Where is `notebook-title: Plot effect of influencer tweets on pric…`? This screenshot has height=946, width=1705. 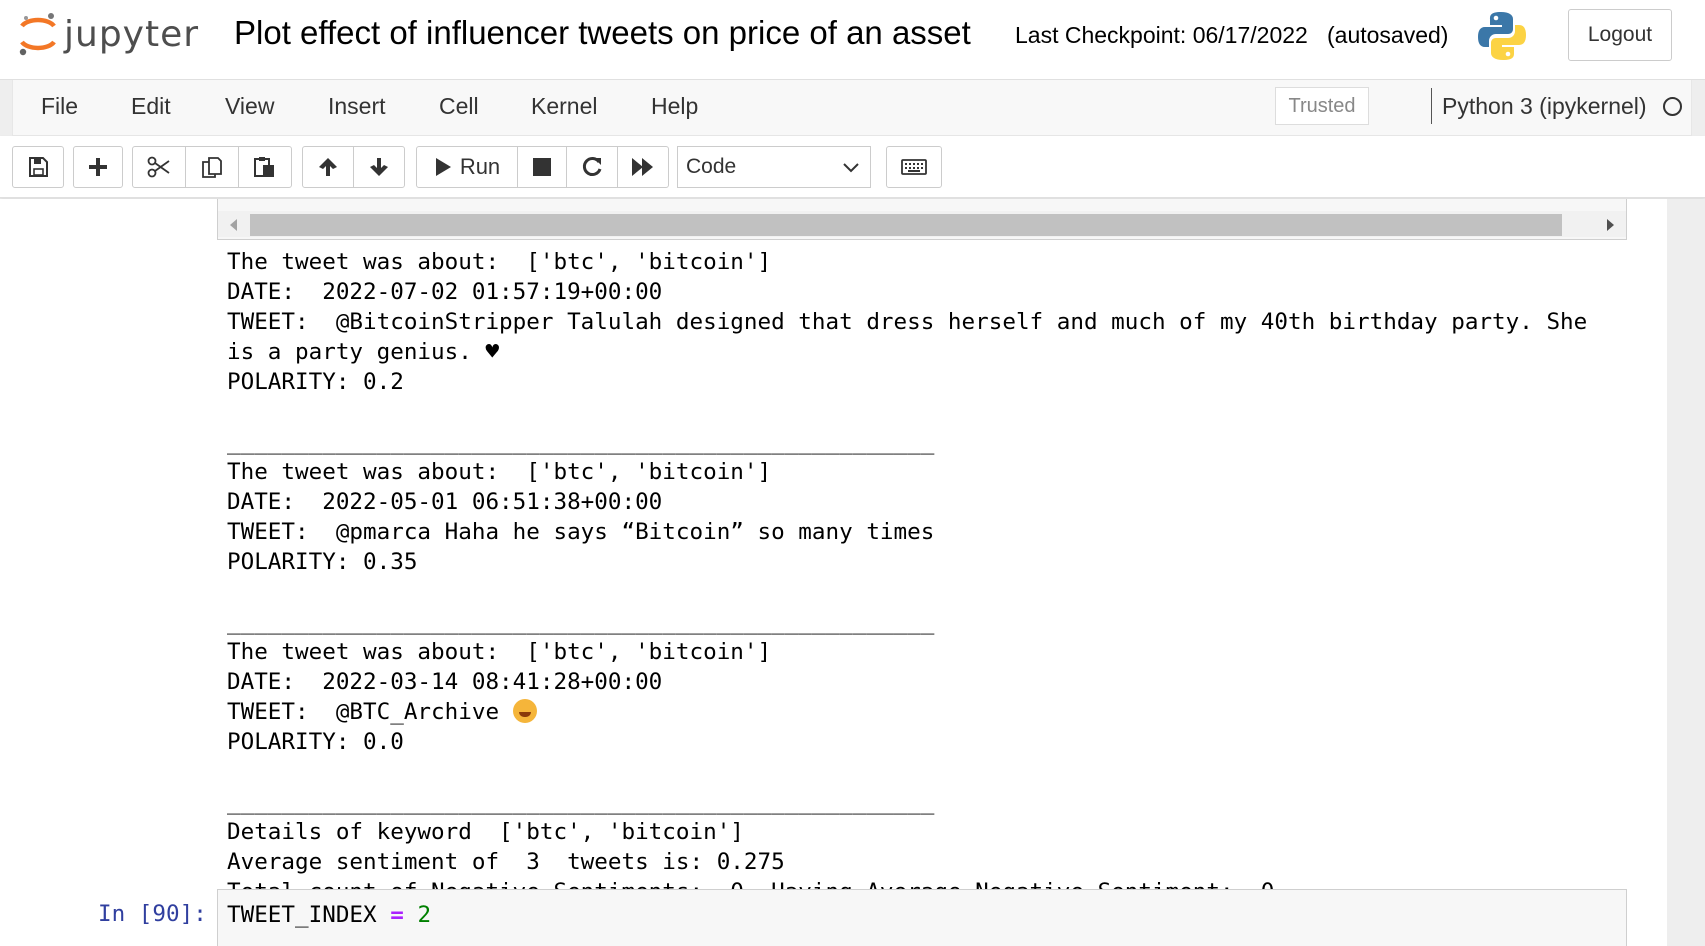 notebook-title: Plot effect of influencer tweets on pric… is located at coordinates (614, 33).